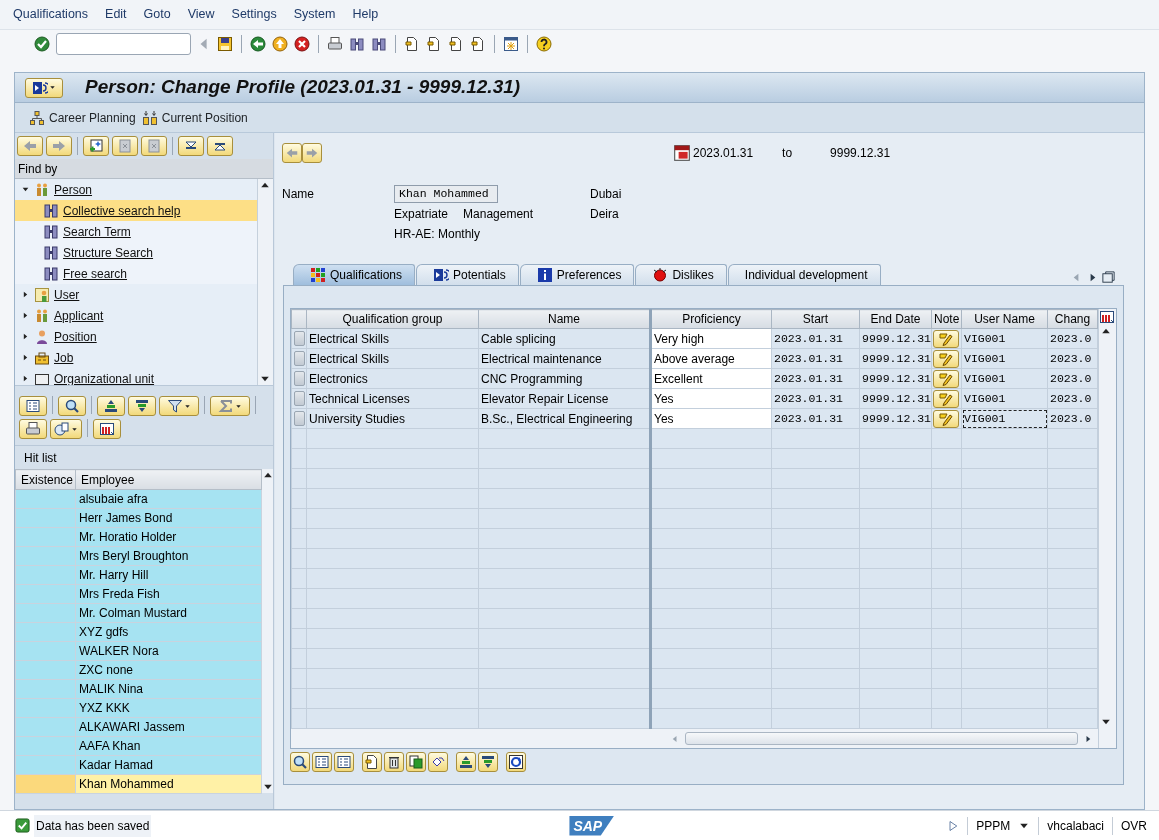 The width and height of the screenshot is (1159, 840). Describe the element at coordinates (682, 153) in the screenshot. I see `calendar-icon` at that location.